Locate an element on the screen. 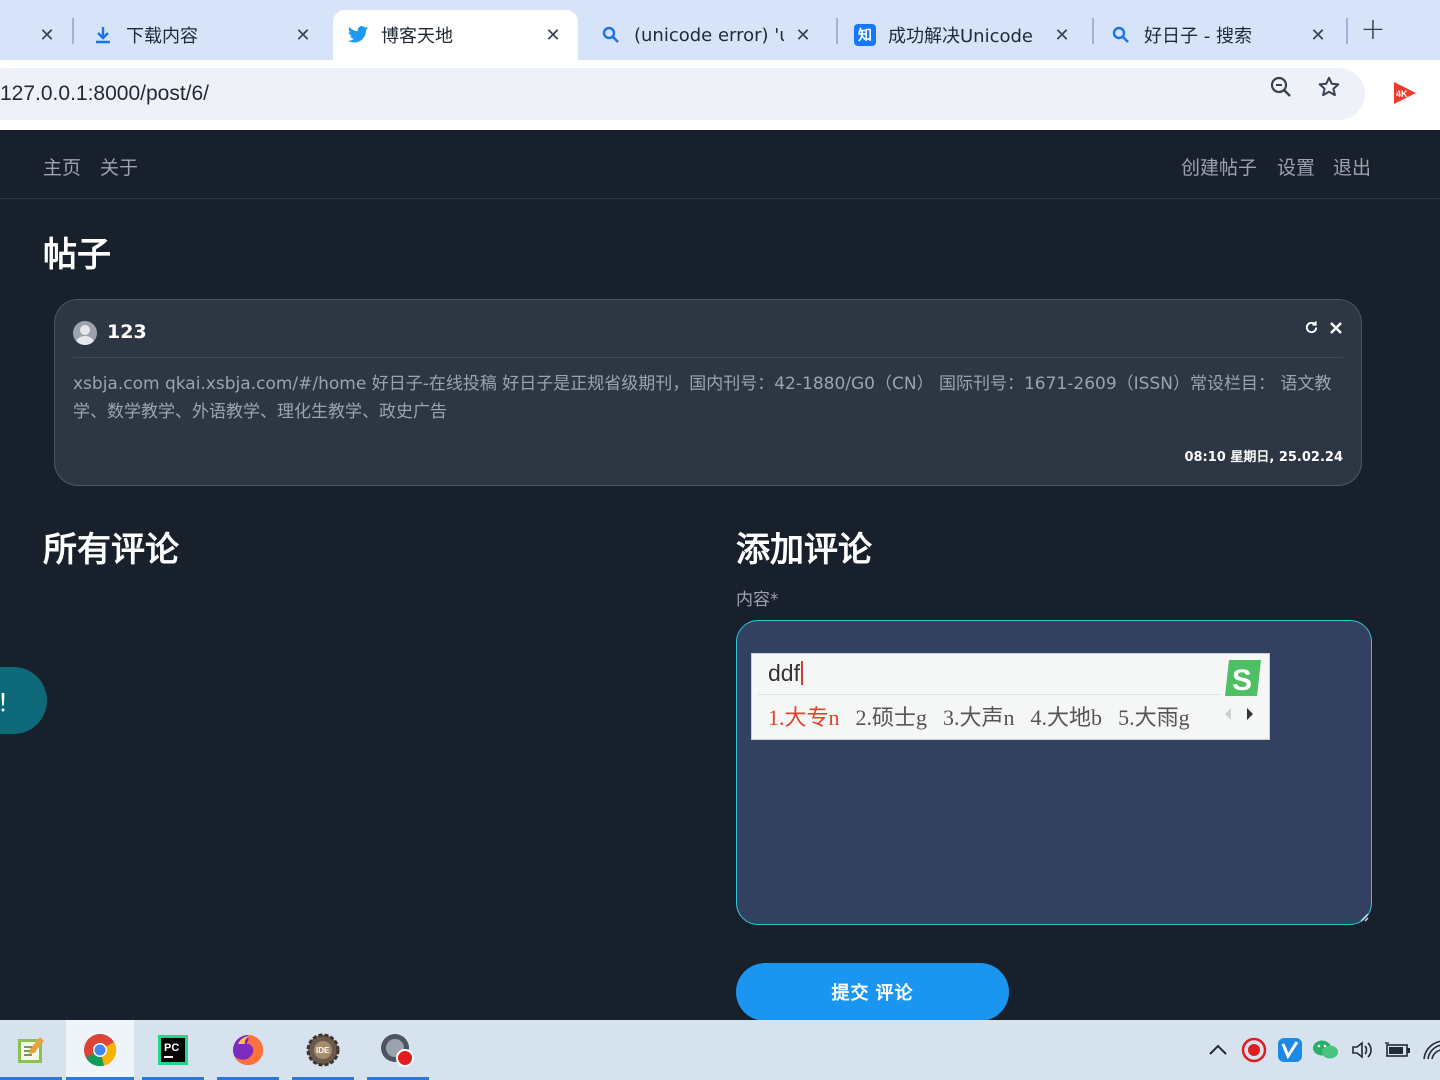 The width and height of the screenshot is (1440, 1080). content-field-label: 内容* is located at coordinates (757, 600).